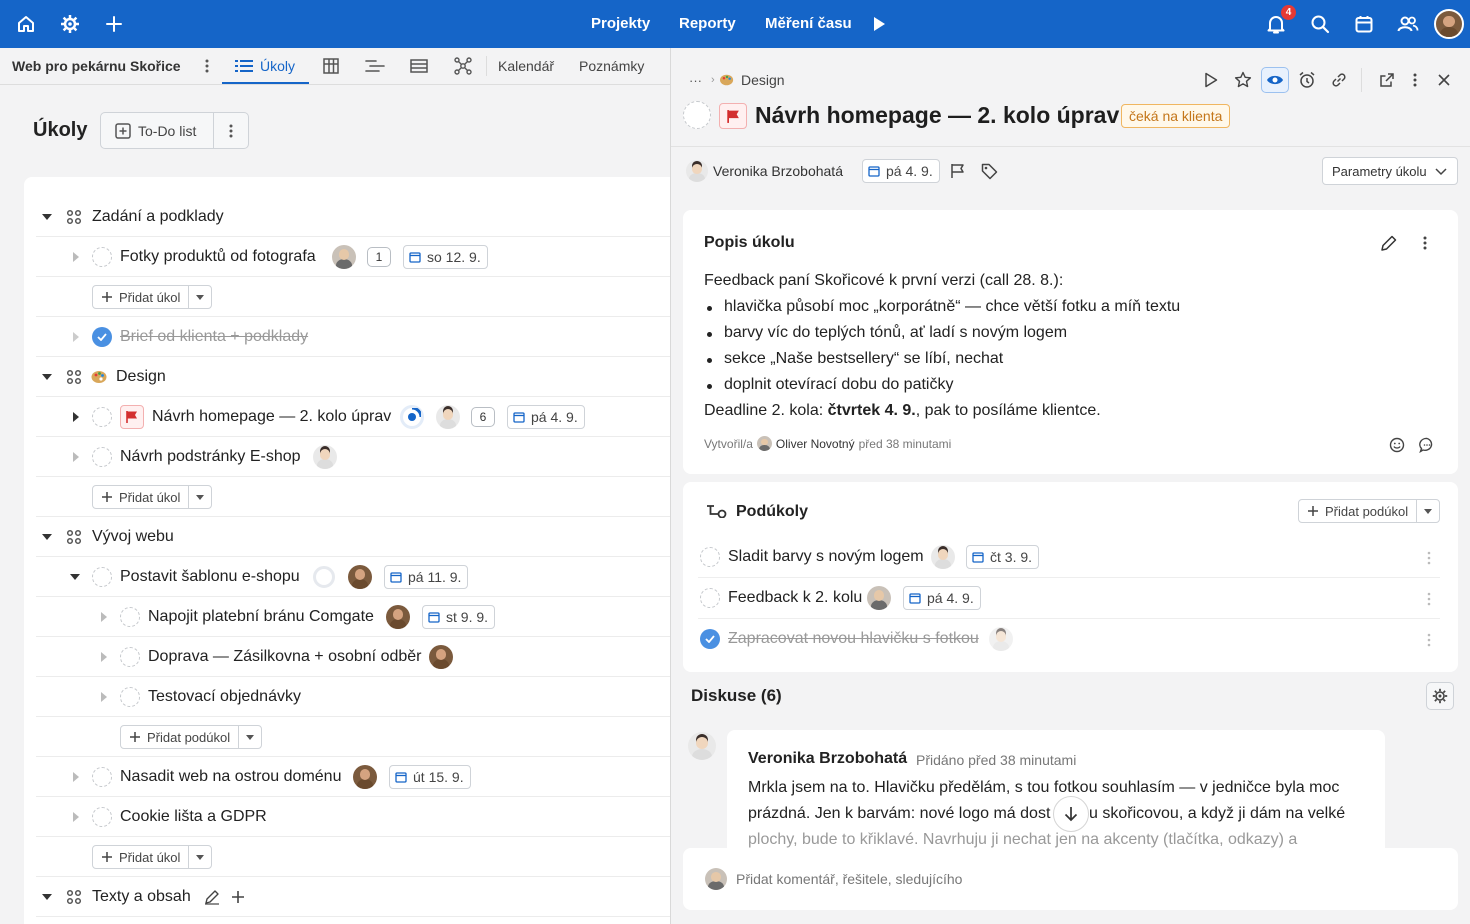 This screenshot has width=1470, height=924. I want to click on tab-poznamky: Poznámky, so click(611, 66).